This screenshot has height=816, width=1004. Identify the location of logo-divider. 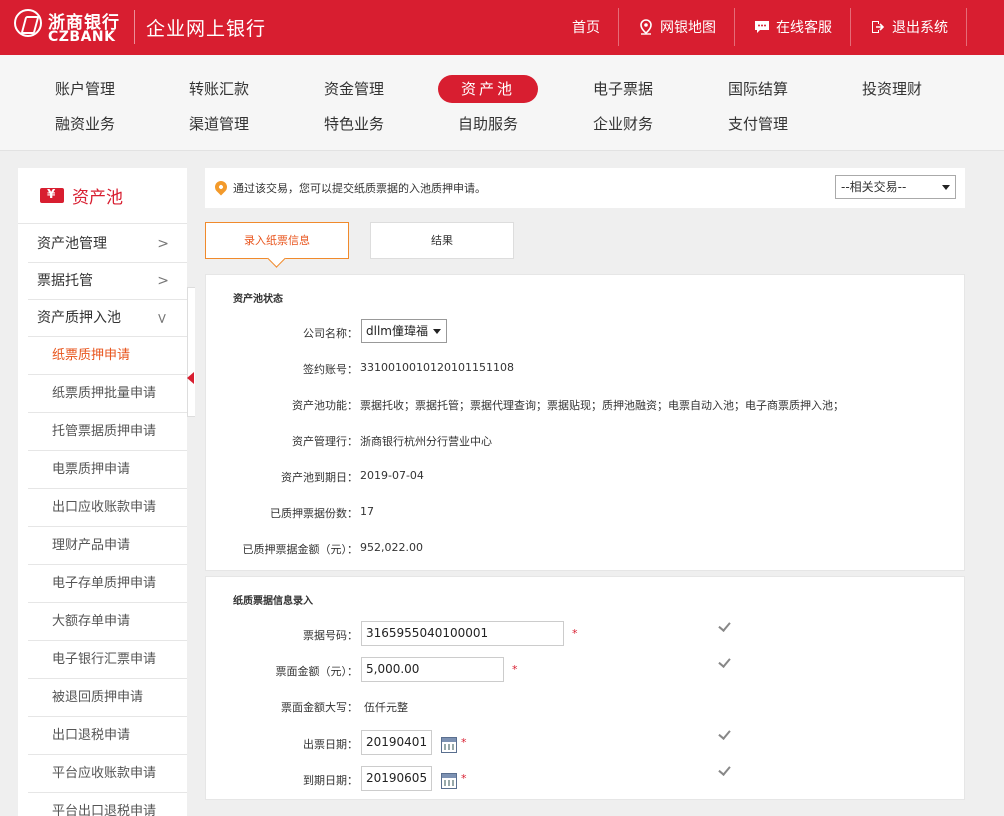
(134, 27).